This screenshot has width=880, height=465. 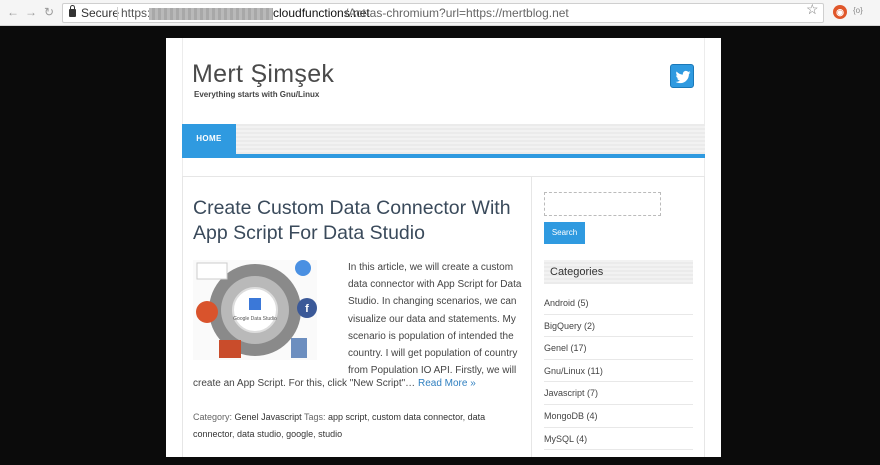 I want to click on main-nav: HOME, so click(x=443, y=141).